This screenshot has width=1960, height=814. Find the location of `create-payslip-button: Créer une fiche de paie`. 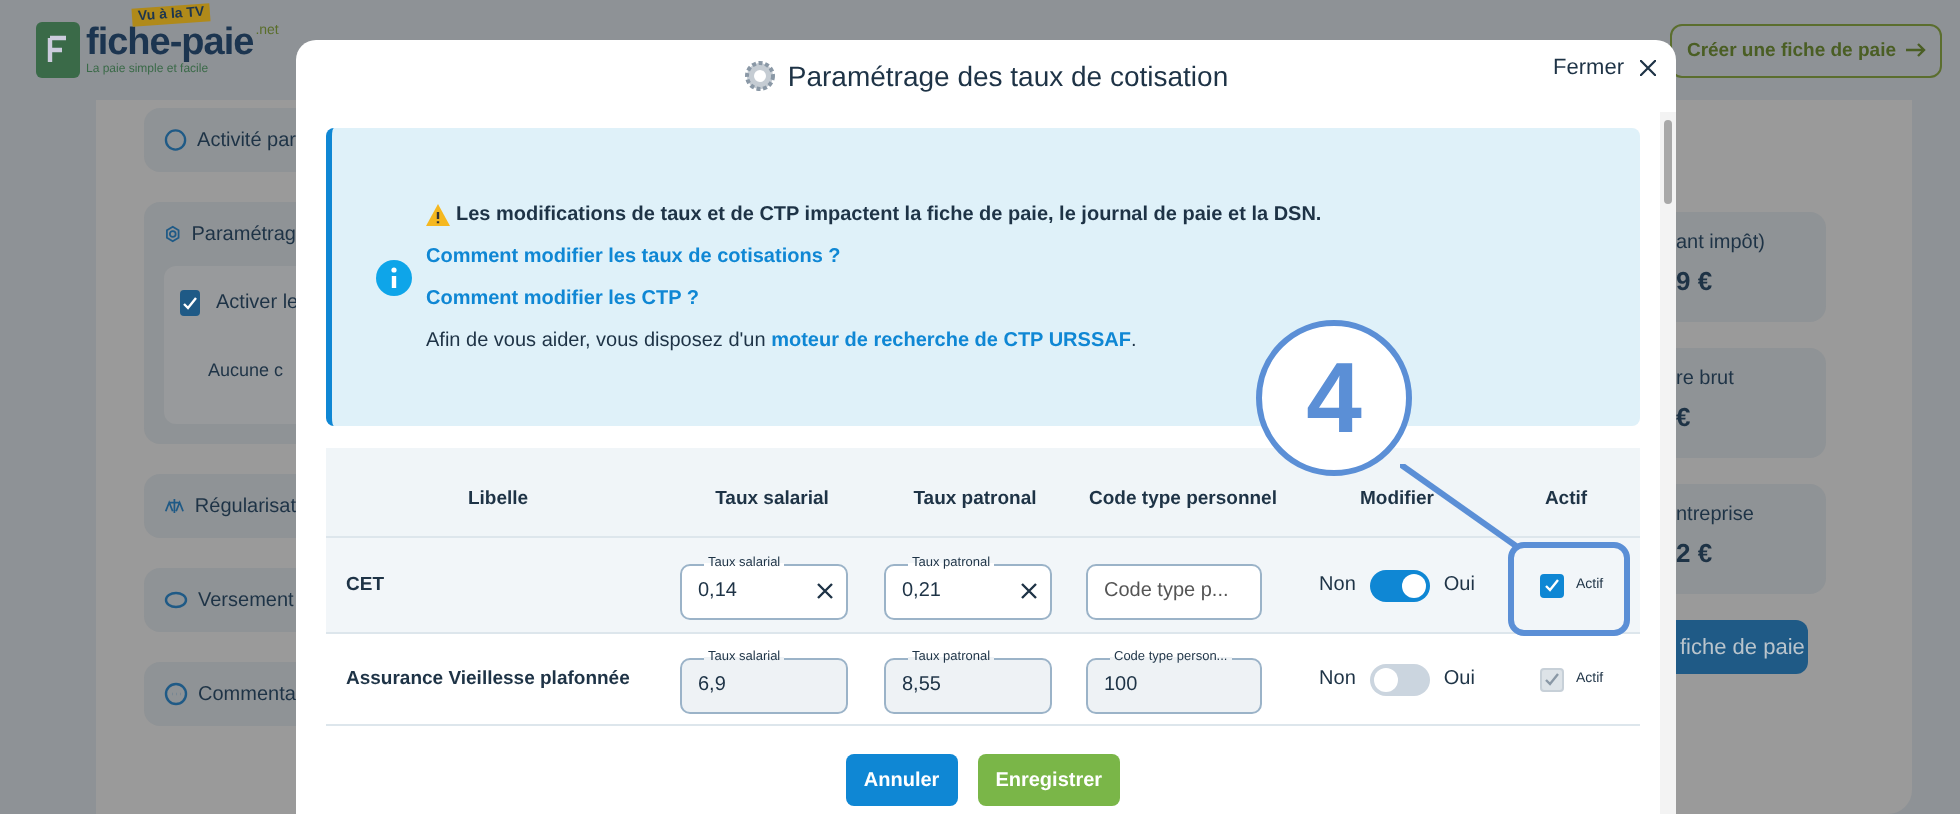

create-payslip-button: Créer une fiche de paie is located at coordinates (1806, 50).